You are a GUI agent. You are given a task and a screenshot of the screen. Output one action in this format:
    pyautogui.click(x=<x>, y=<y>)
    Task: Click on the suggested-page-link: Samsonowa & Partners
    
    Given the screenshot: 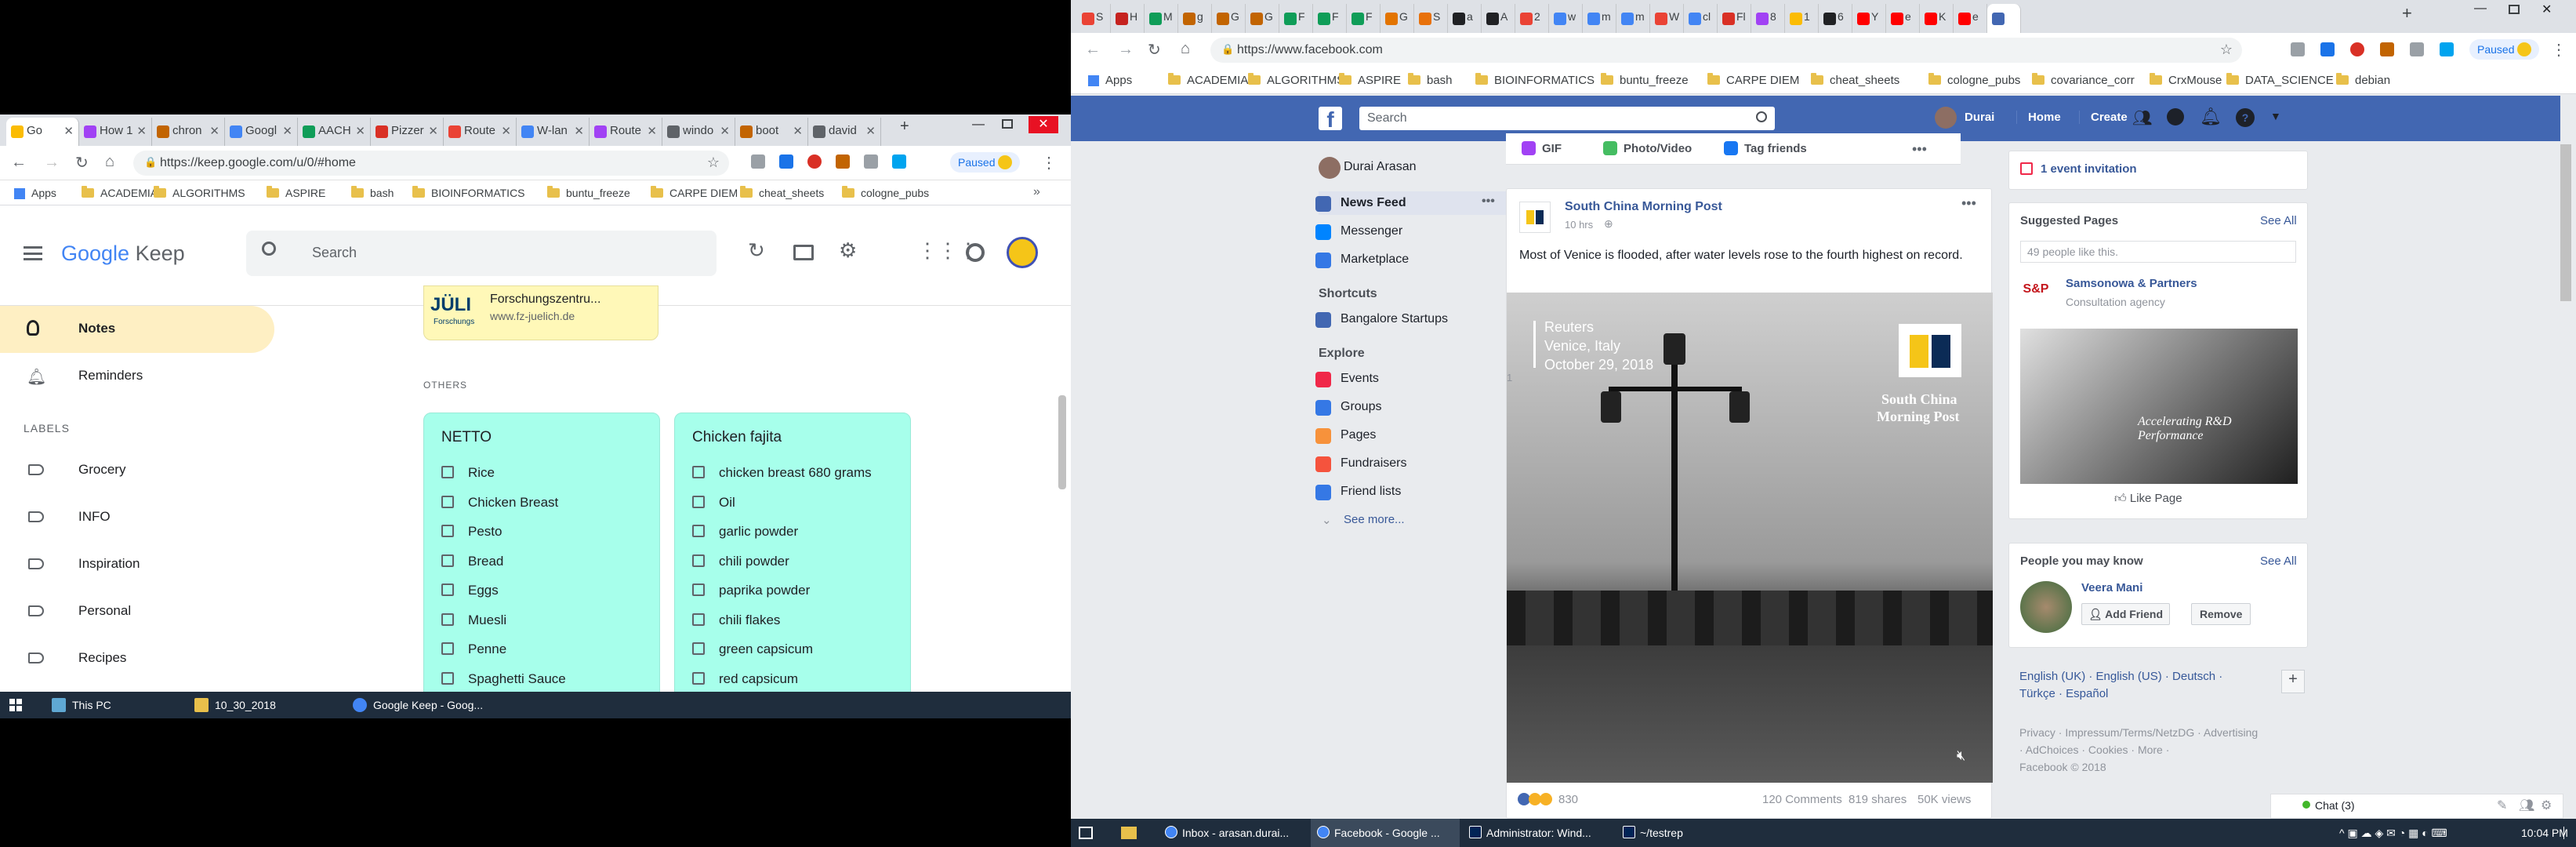 What is the action you would take?
    pyautogui.click(x=2132, y=283)
    